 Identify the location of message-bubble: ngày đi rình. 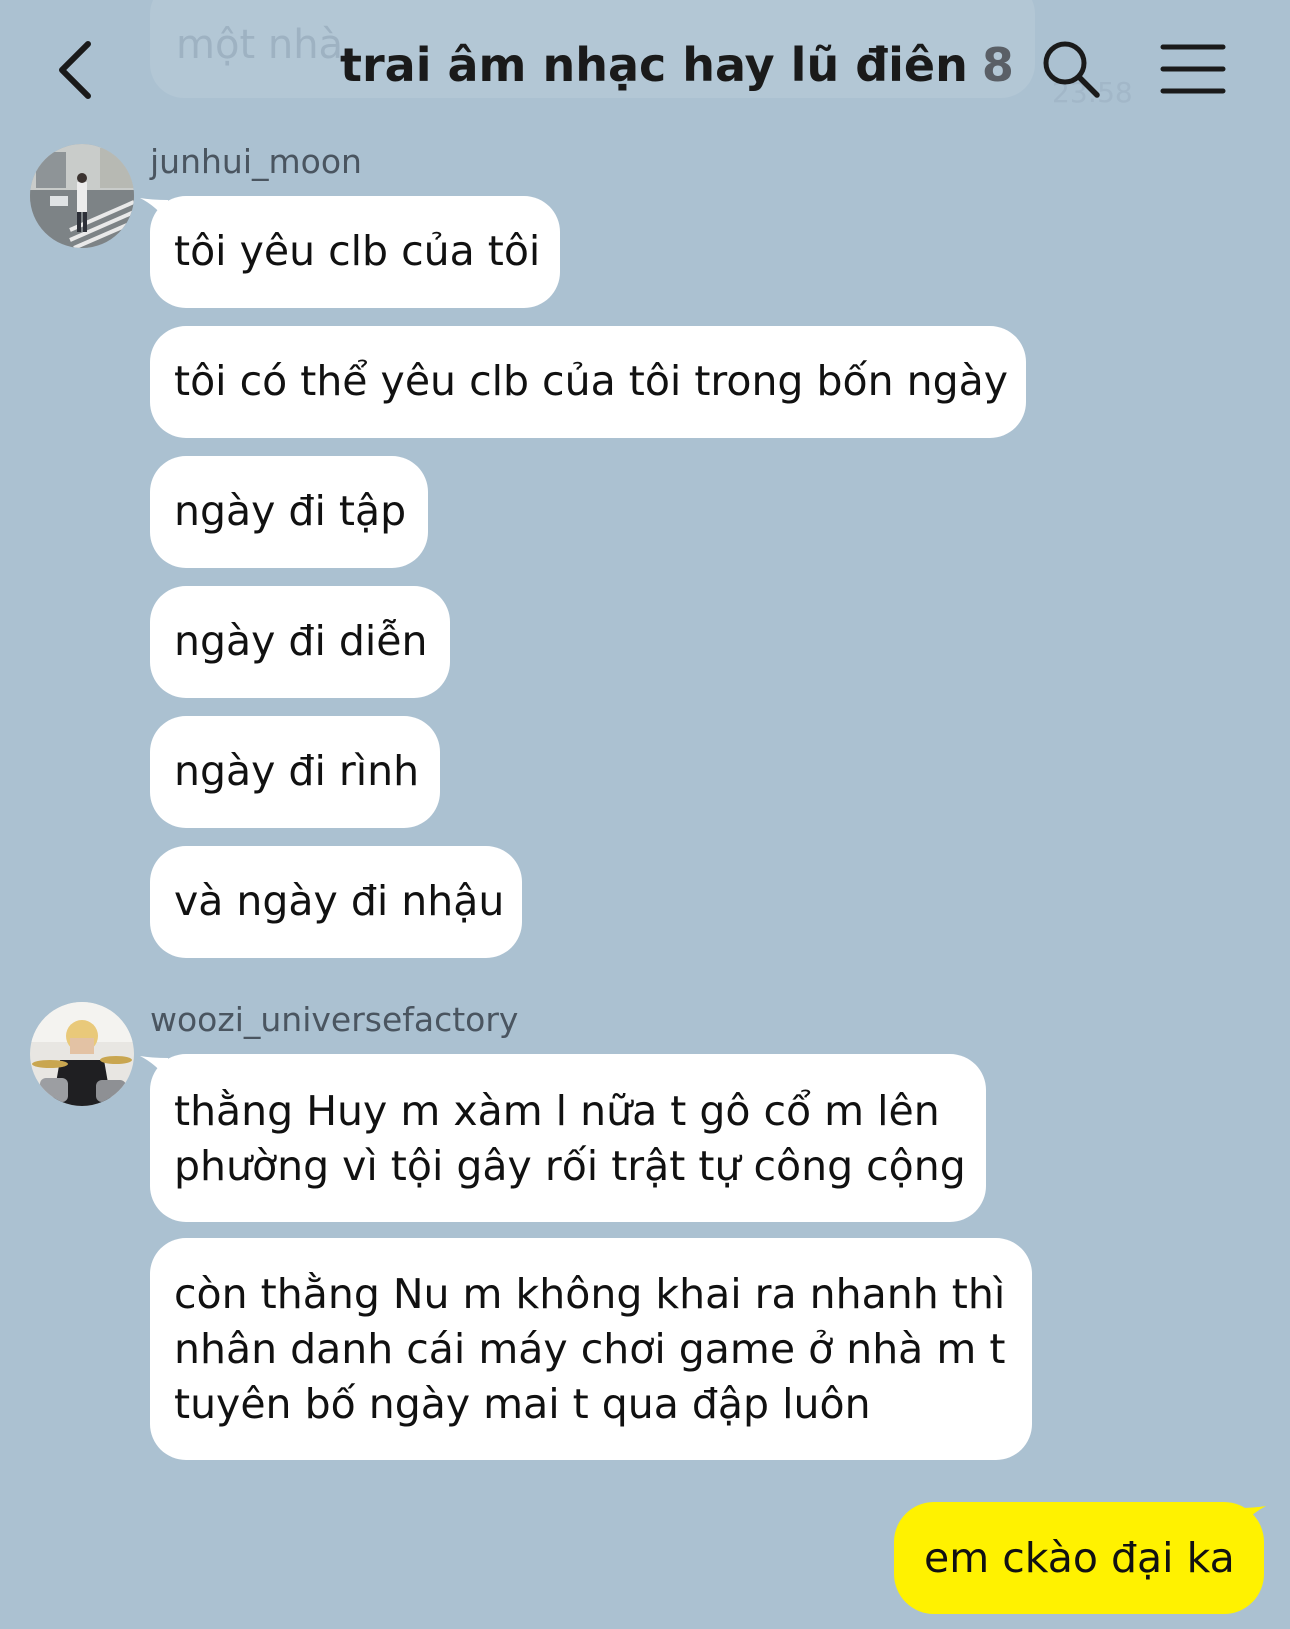
(295, 772).